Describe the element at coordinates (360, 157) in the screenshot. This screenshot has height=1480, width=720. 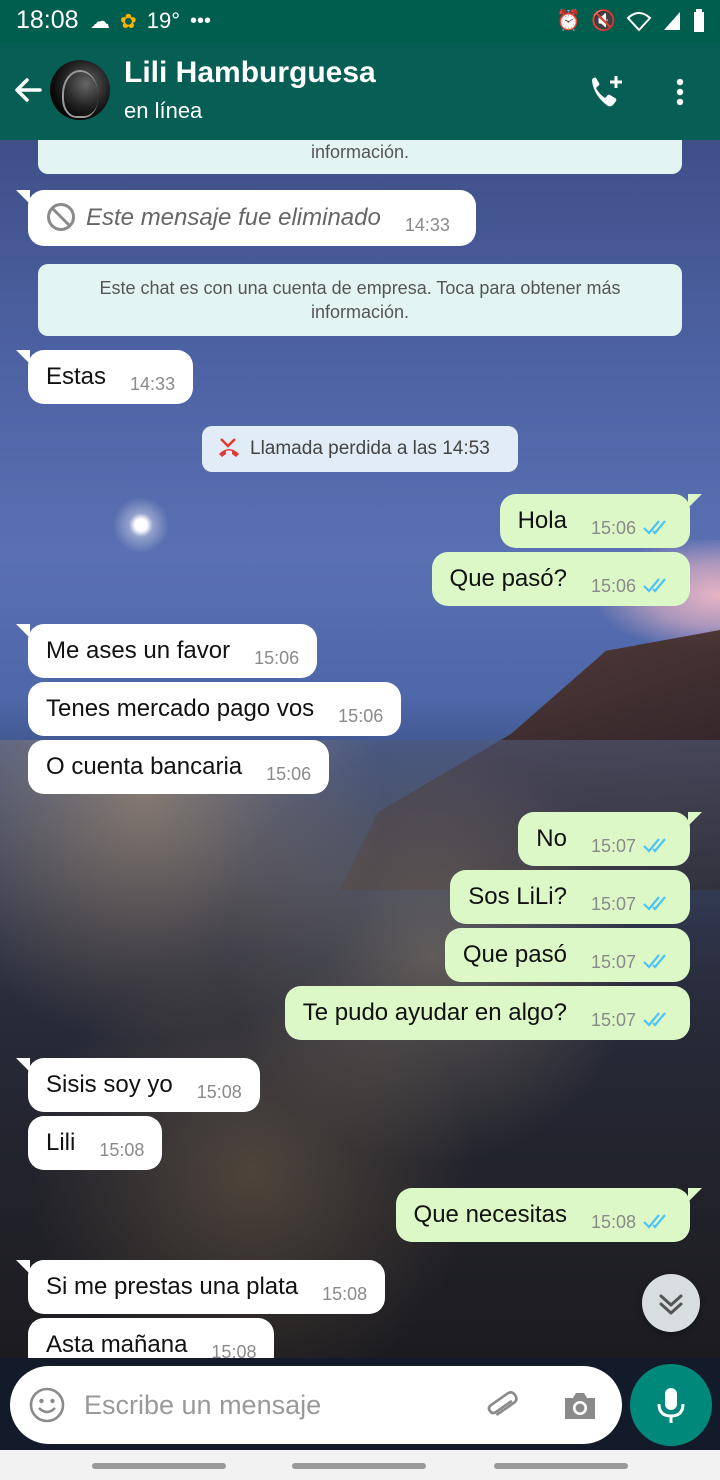
I see `business-notice-partial: información.` at that location.